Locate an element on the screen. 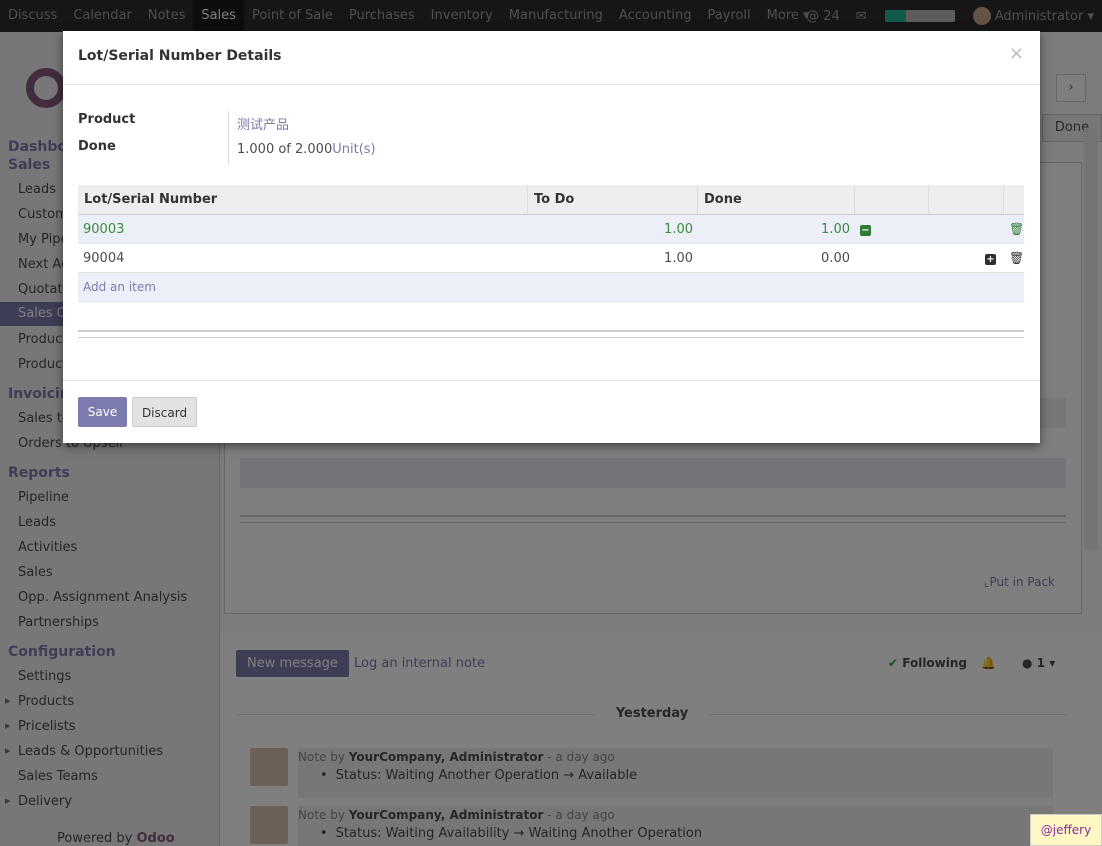  cell-done: 0.00 is located at coordinates (776, 258).